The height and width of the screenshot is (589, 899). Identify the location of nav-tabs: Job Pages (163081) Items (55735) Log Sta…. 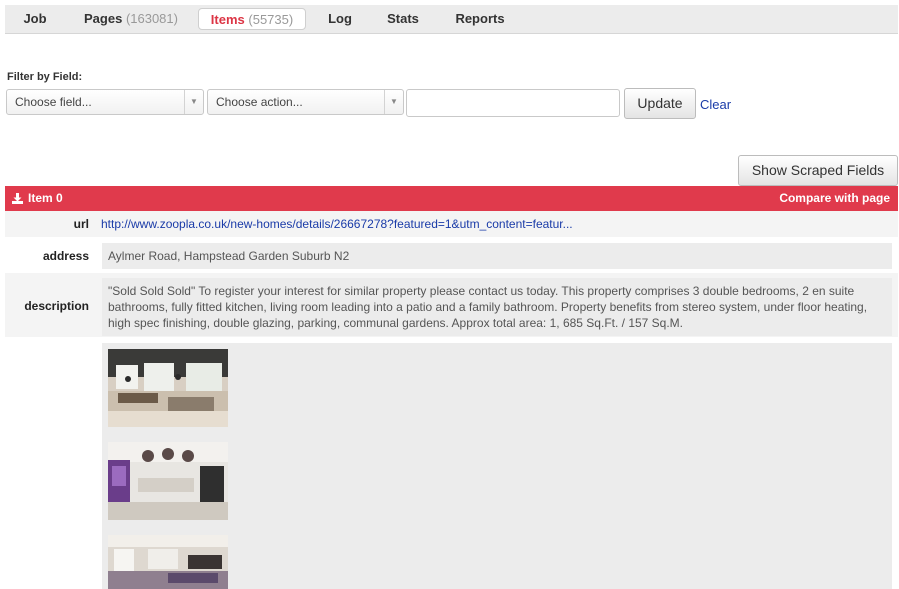
(451, 19).